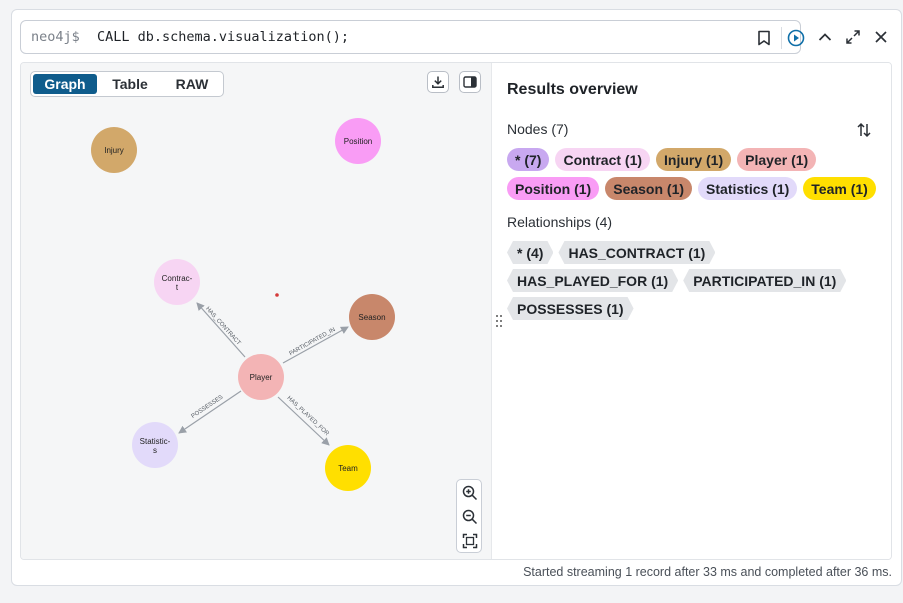  Describe the element at coordinates (528, 159) in the screenshot. I see `chip-all-nodes: * (7)` at that location.